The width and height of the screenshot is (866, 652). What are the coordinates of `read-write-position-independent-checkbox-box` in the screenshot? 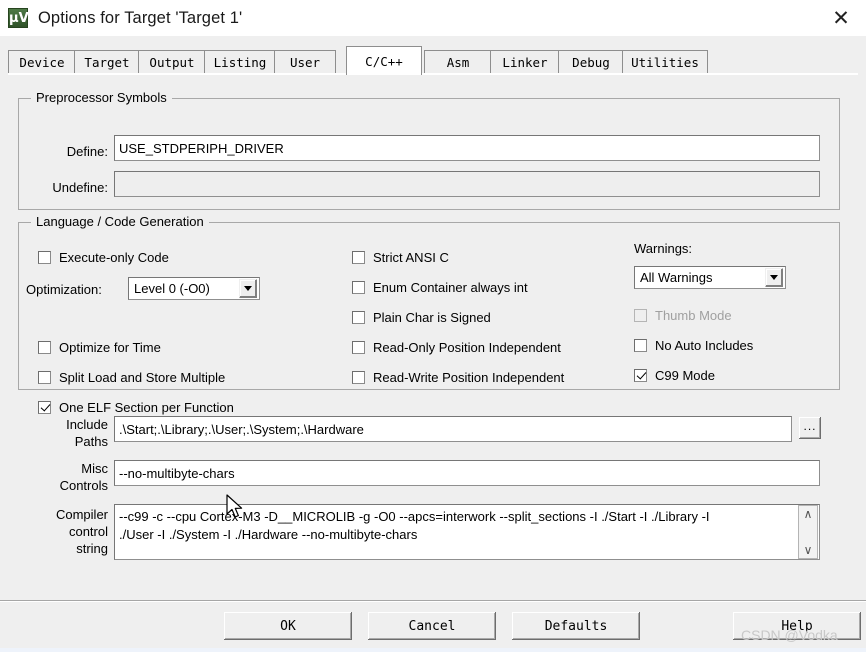 It's located at (358, 377).